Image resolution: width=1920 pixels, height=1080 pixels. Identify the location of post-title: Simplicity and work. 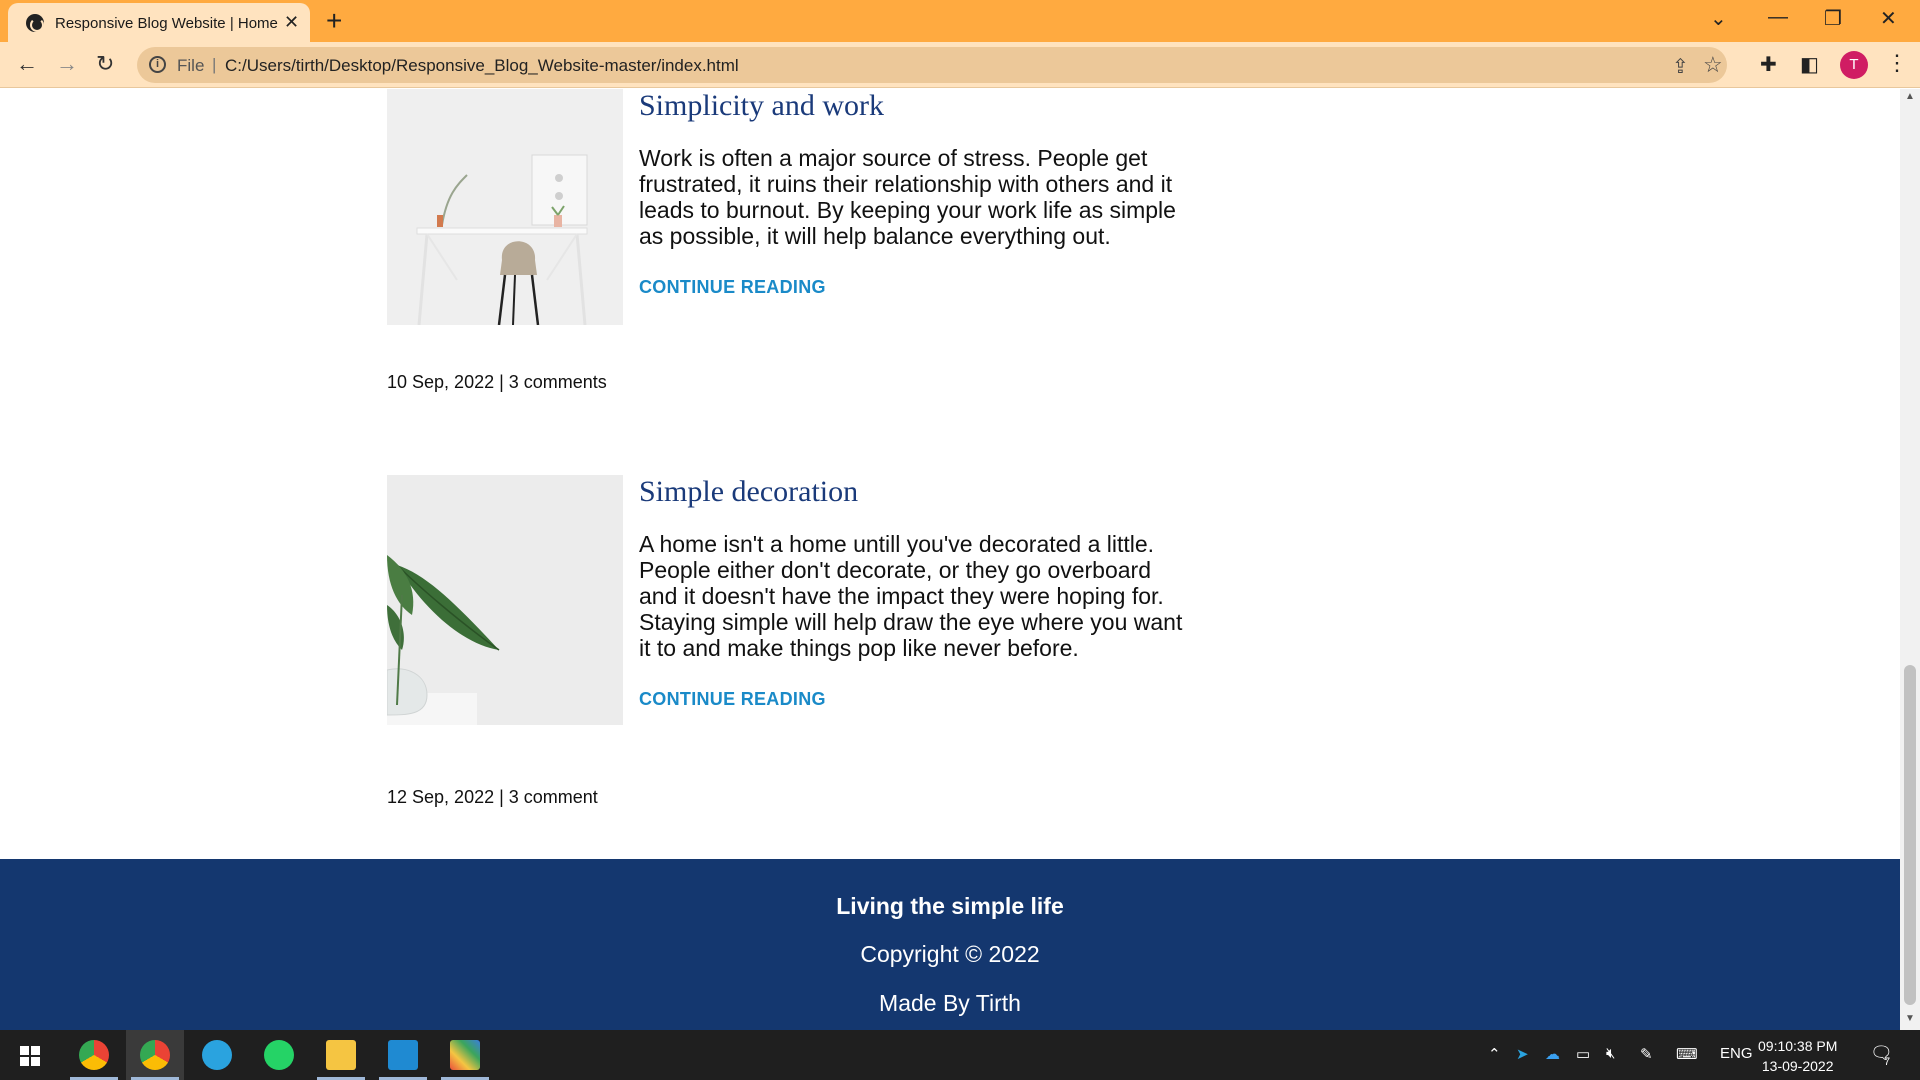
(761, 106).